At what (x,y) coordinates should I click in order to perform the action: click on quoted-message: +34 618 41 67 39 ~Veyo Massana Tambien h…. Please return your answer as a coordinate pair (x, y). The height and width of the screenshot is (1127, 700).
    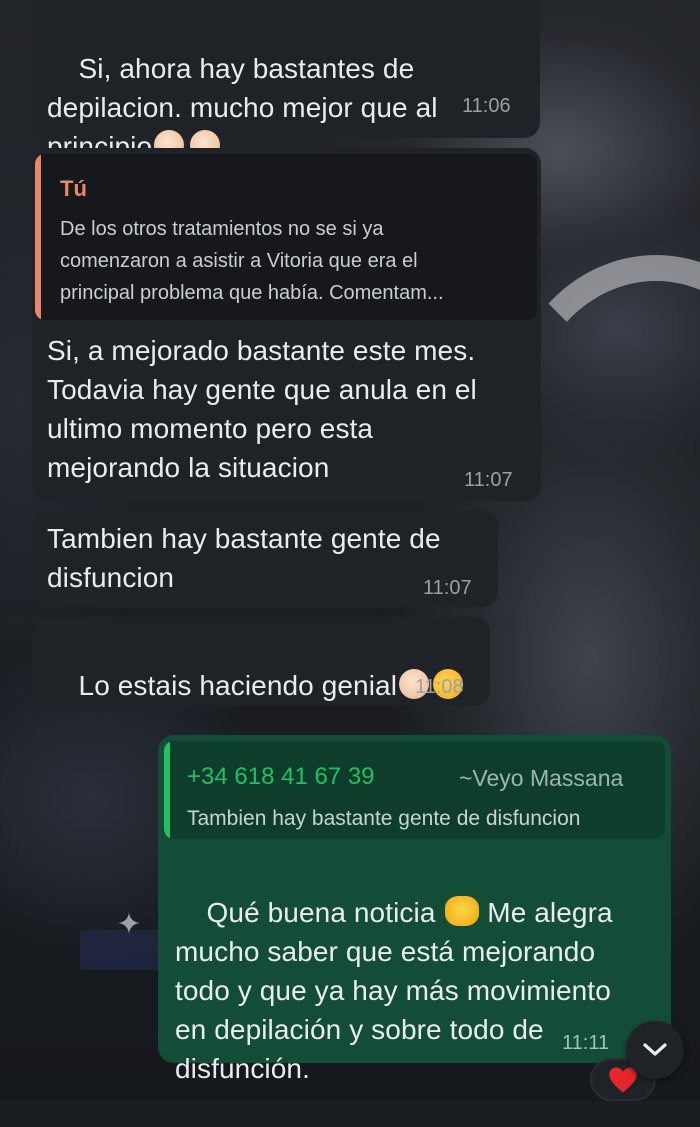
    Looking at the image, I should click on (414, 790).